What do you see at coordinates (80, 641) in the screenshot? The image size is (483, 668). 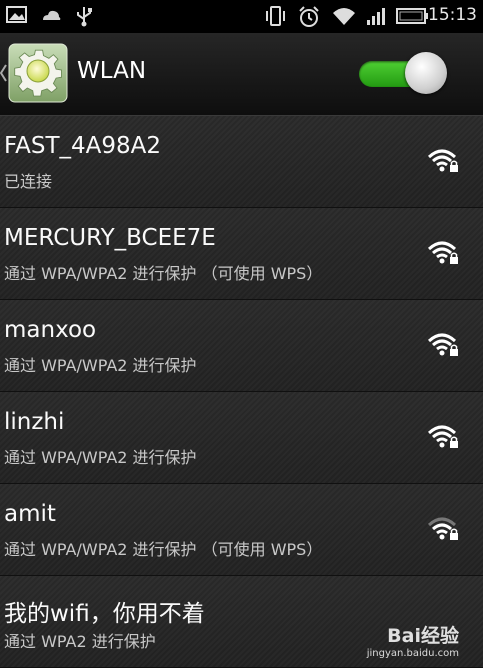 I see `network-status: 通过 WPA2 进行保护` at bounding box center [80, 641].